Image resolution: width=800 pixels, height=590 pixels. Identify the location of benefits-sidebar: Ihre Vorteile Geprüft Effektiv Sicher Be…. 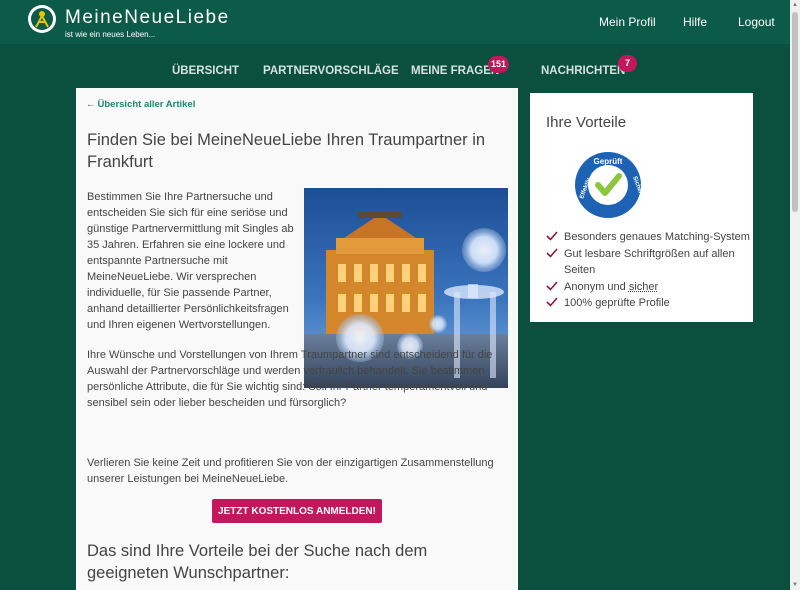
(641, 207).